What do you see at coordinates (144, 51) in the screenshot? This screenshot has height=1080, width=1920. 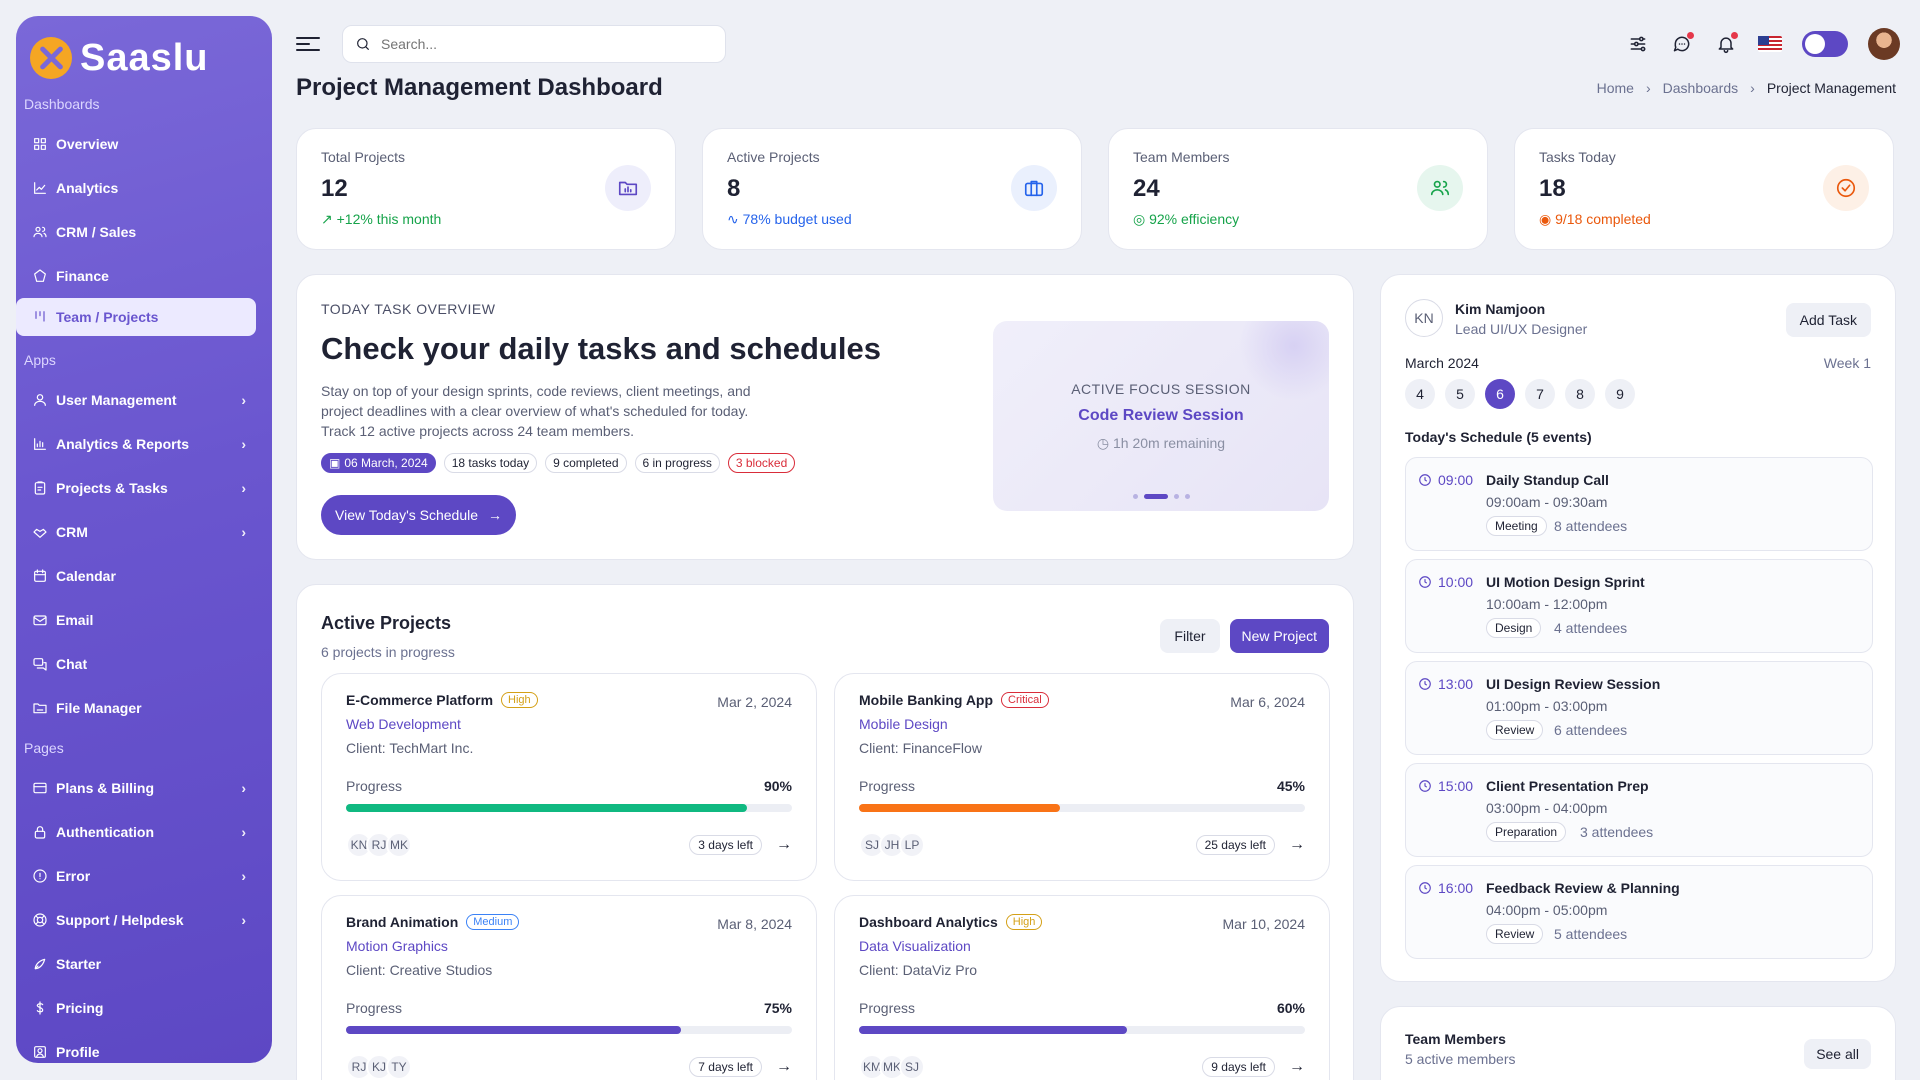 I see `logo: Saaslu` at bounding box center [144, 51].